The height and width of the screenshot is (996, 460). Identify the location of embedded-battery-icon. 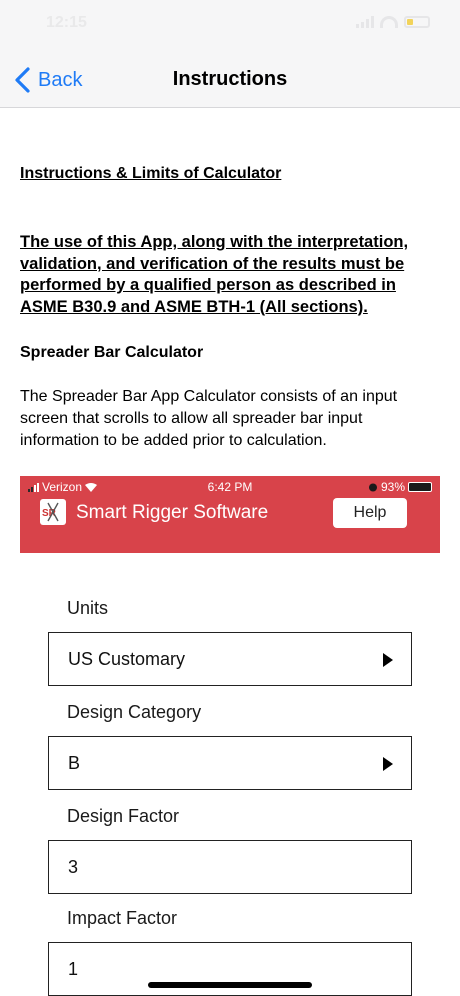
(420, 487).